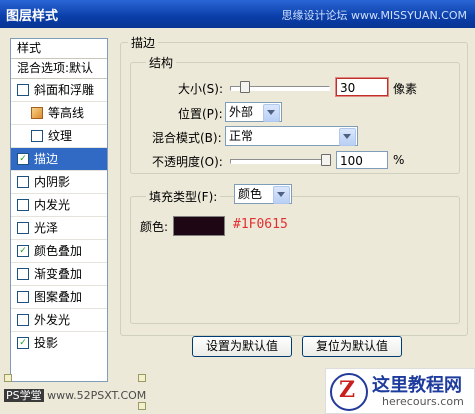  Describe the element at coordinates (417, 385) in the screenshot. I see `logo-title: 这里教程网` at that location.